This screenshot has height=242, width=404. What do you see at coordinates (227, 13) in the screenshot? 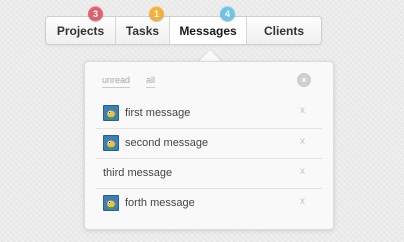
I see `messages-count-badge: 4` at bounding box center [227, 13].